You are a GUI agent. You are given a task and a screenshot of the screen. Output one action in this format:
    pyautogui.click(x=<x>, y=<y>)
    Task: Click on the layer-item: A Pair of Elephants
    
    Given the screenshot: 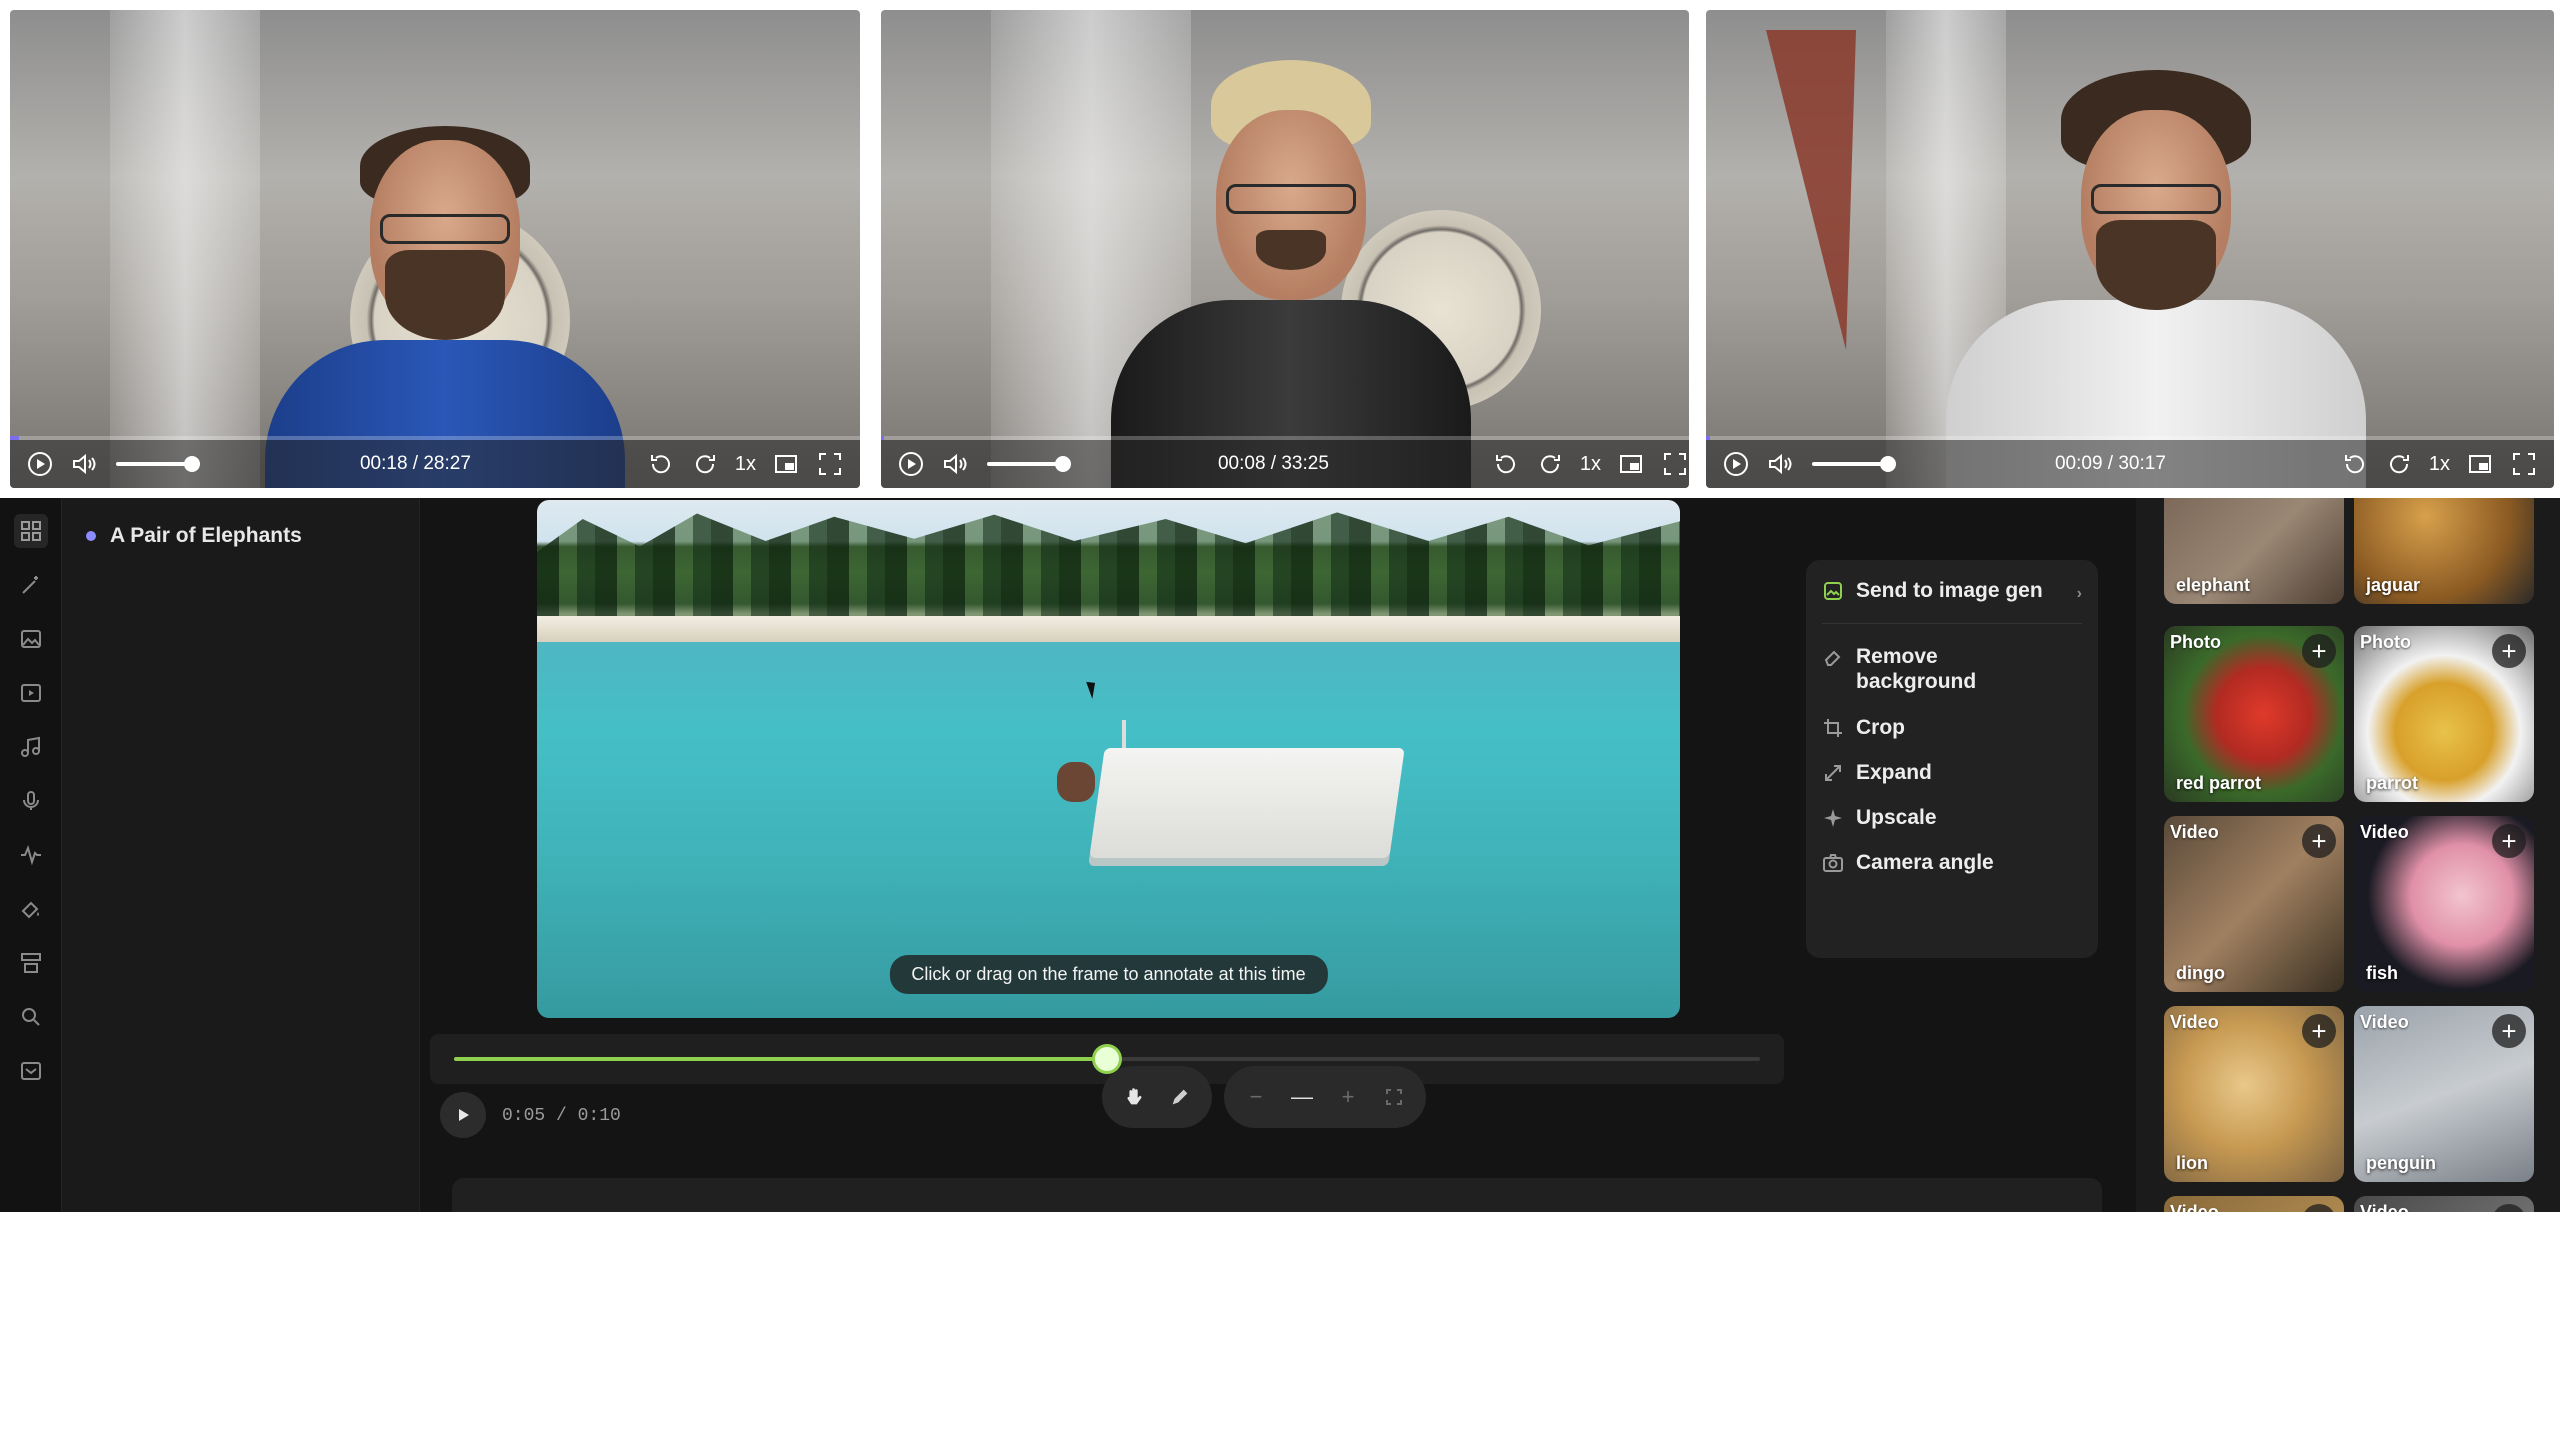 What is the action you would take?
    pyautogui.click(x=240, y=536)
    